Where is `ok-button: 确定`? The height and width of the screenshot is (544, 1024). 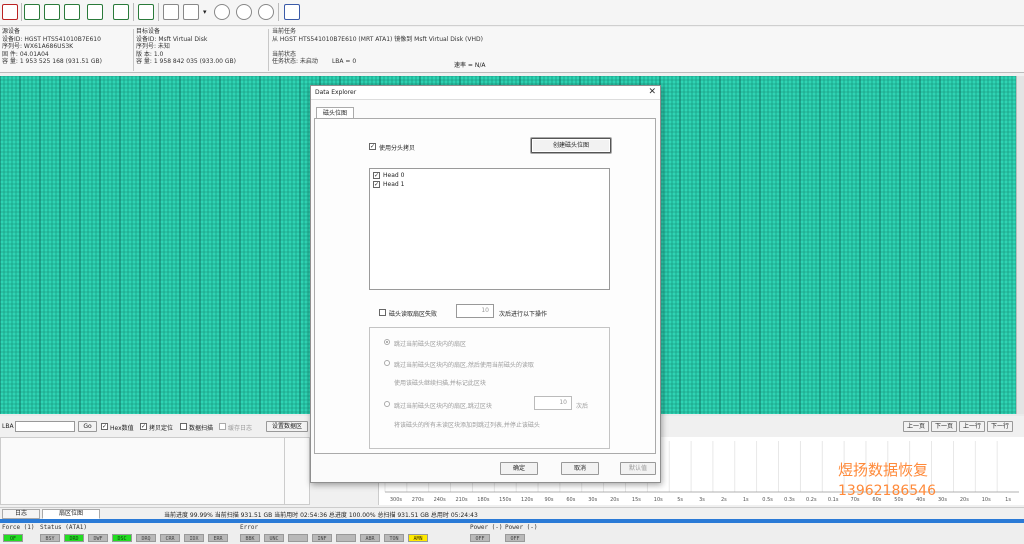
ok-button: 确定 is located at coordinates (519, 468).